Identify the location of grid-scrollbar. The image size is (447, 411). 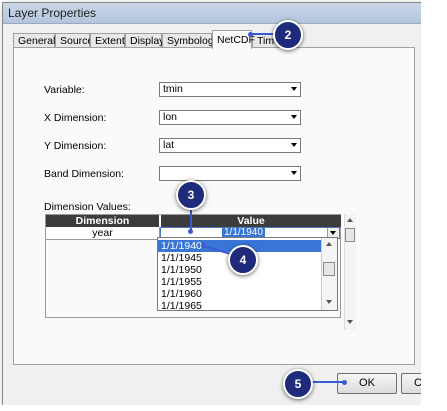
(350, 272).